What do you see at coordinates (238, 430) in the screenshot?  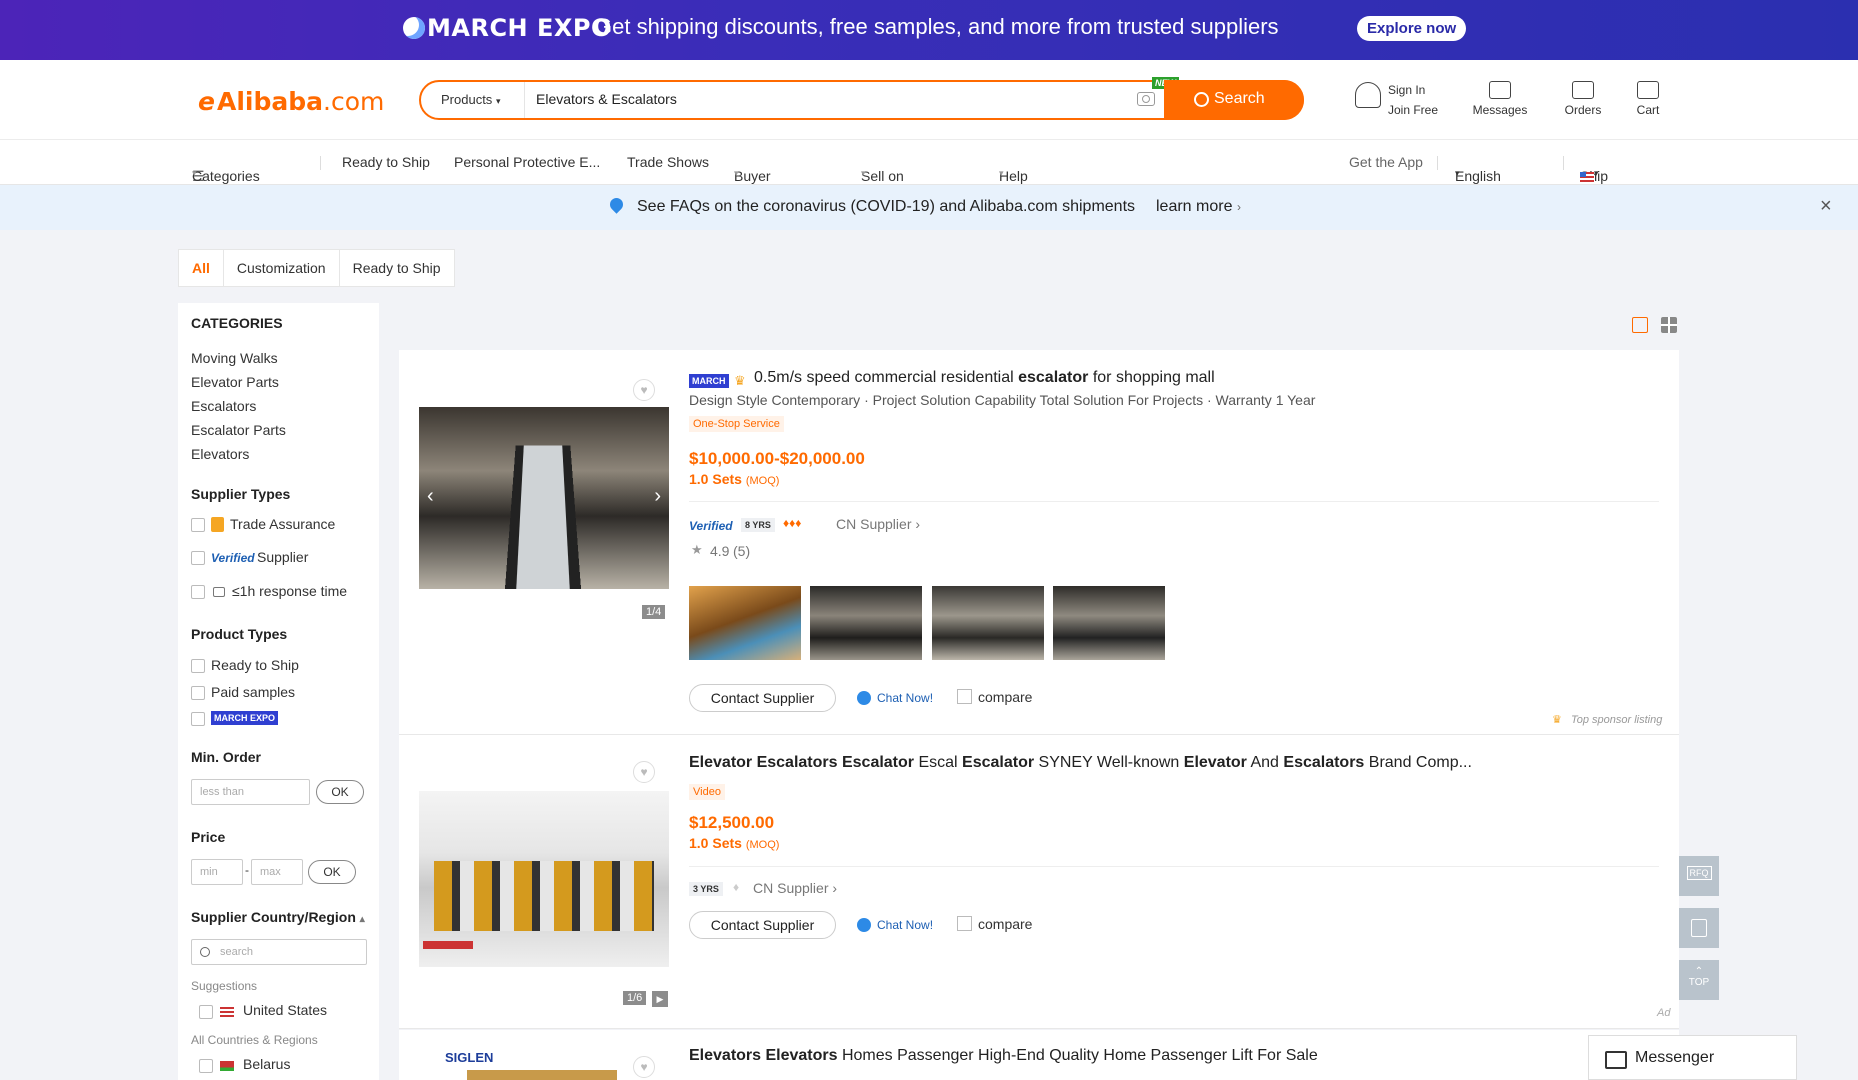 I see `category-escalator-parts: Escalator Parts` at bounding box center [238, 430].